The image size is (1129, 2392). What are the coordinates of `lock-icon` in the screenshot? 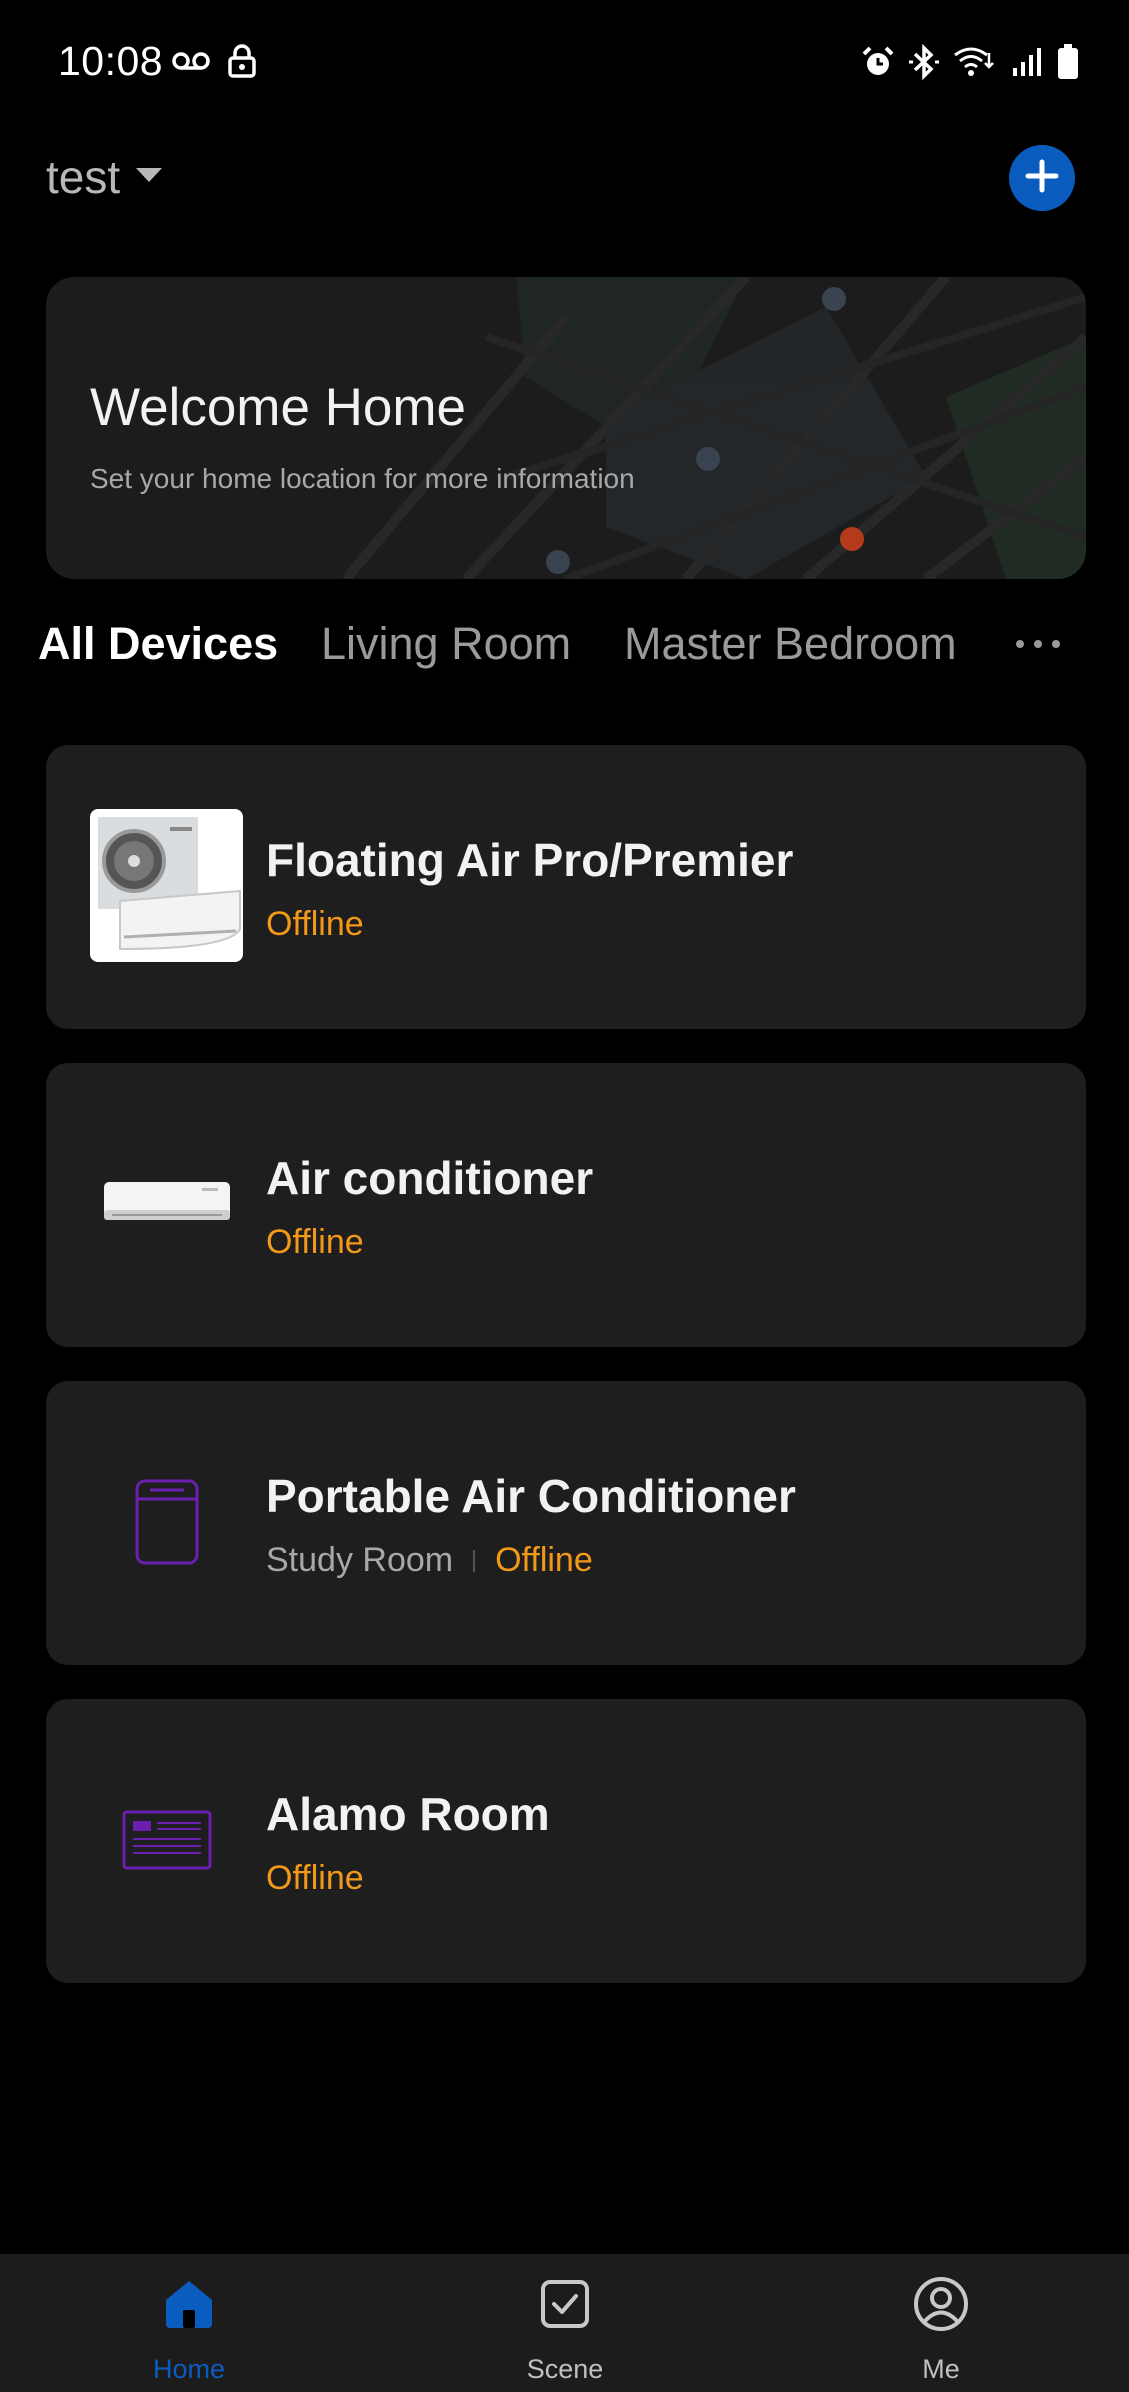 It's located at (242, 61).